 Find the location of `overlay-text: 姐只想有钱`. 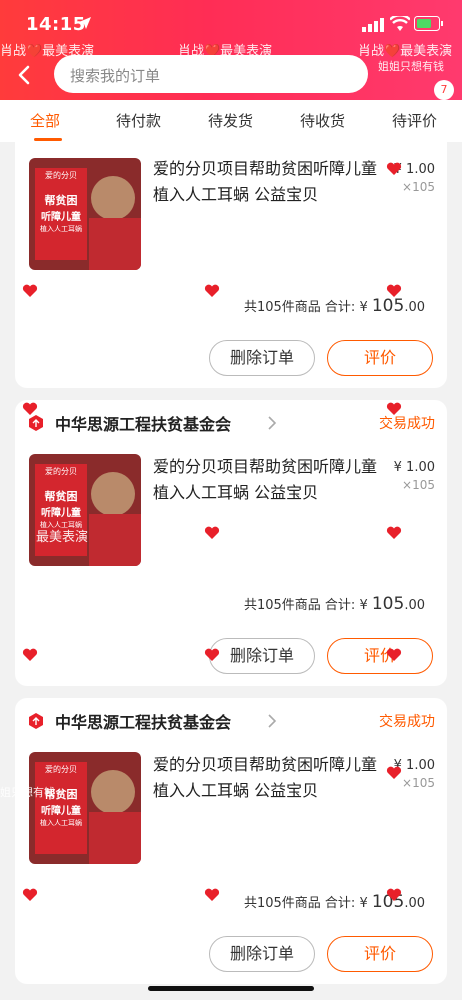

overlay-text: 姐只想有钱 is located at coordinates (27, 792).